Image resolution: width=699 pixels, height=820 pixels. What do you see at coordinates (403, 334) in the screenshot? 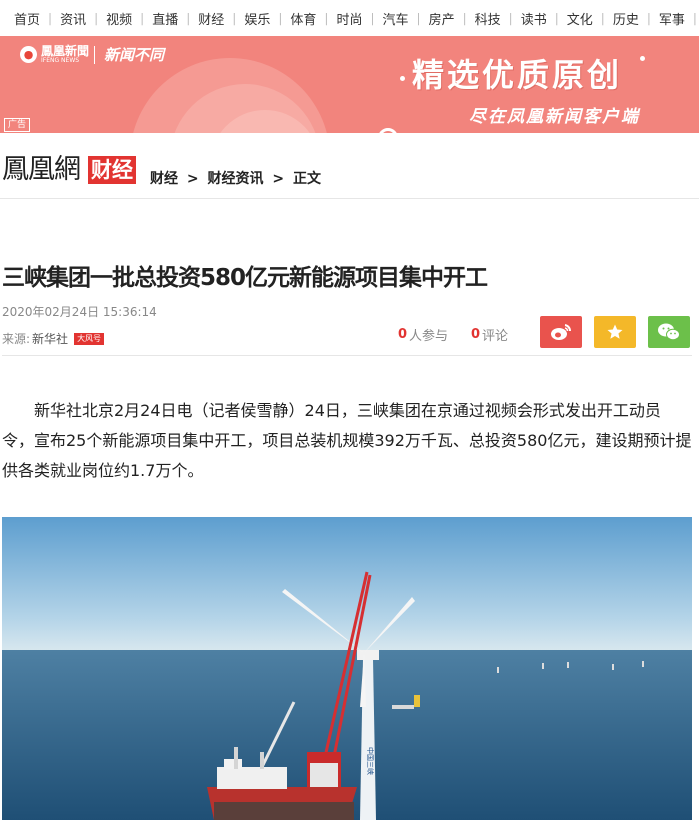
I see `participants-count: 0` at bounding box center [403, 334].